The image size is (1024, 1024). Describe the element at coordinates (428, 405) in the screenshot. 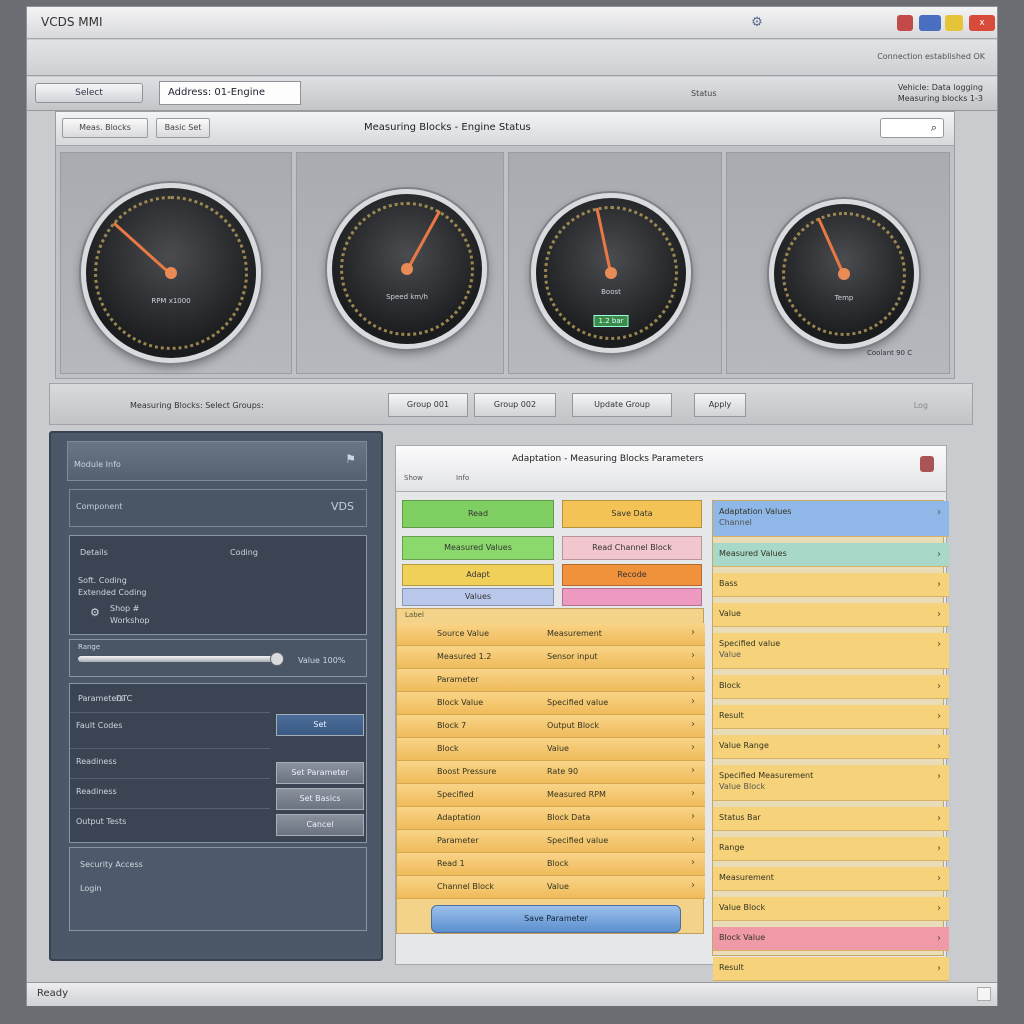

I see `group-001-button: Group 001` at that location.